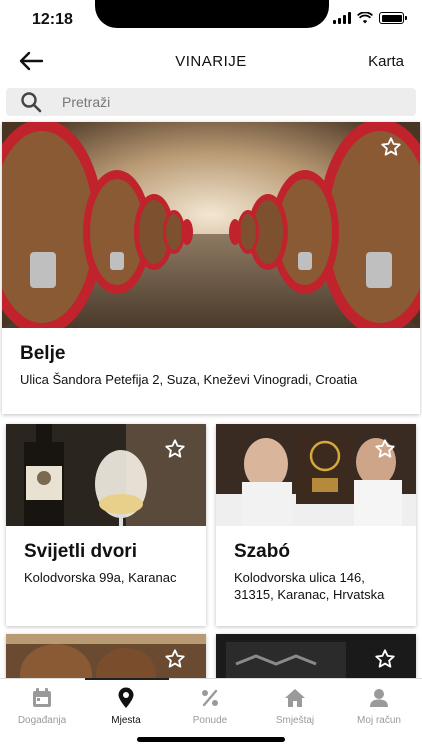 The height and width of the screenshot is (750, 422). I want to click on status-bar: 12:18, so click(211, 21).